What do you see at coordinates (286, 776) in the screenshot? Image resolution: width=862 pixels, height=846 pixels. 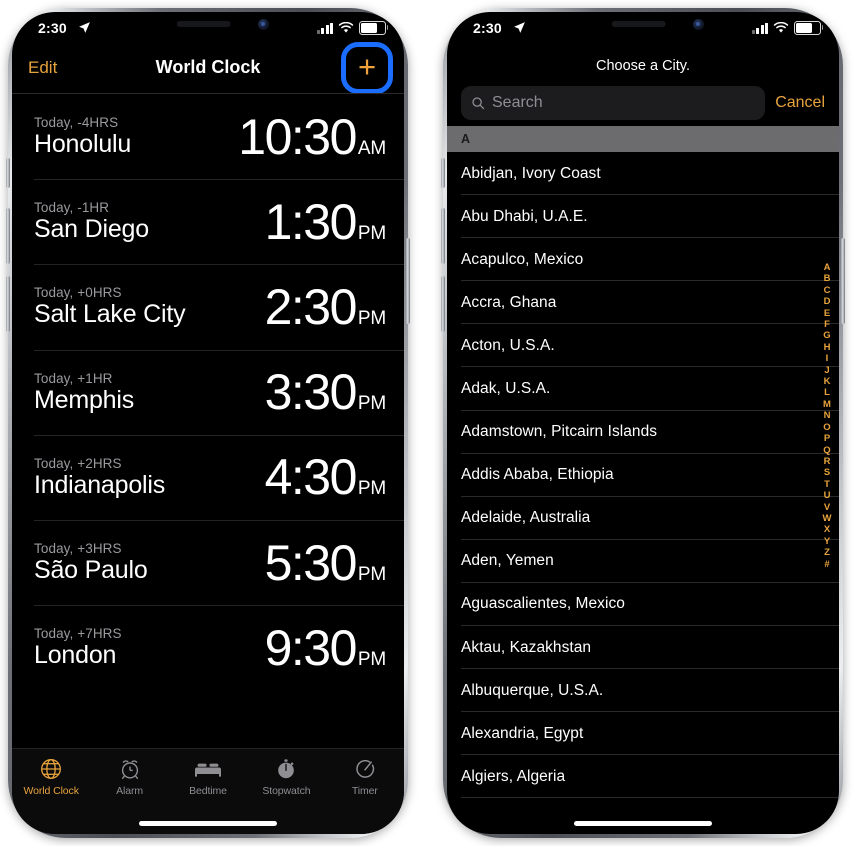 I see `tab-stopwatch: Stopwatch` at bounding box center [286, 776].